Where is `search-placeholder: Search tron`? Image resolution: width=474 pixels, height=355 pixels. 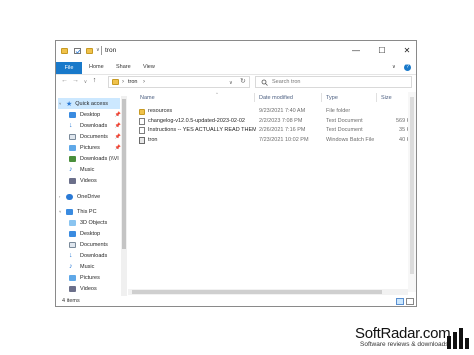
search-placeholder: Search tron is located at coordinates (286, 82).